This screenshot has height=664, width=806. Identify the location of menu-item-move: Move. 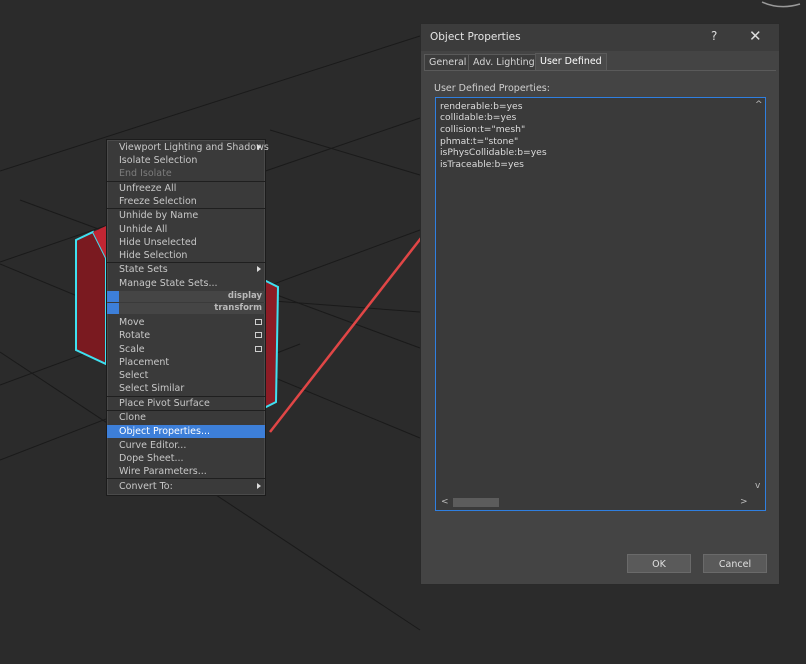
(186, 322).